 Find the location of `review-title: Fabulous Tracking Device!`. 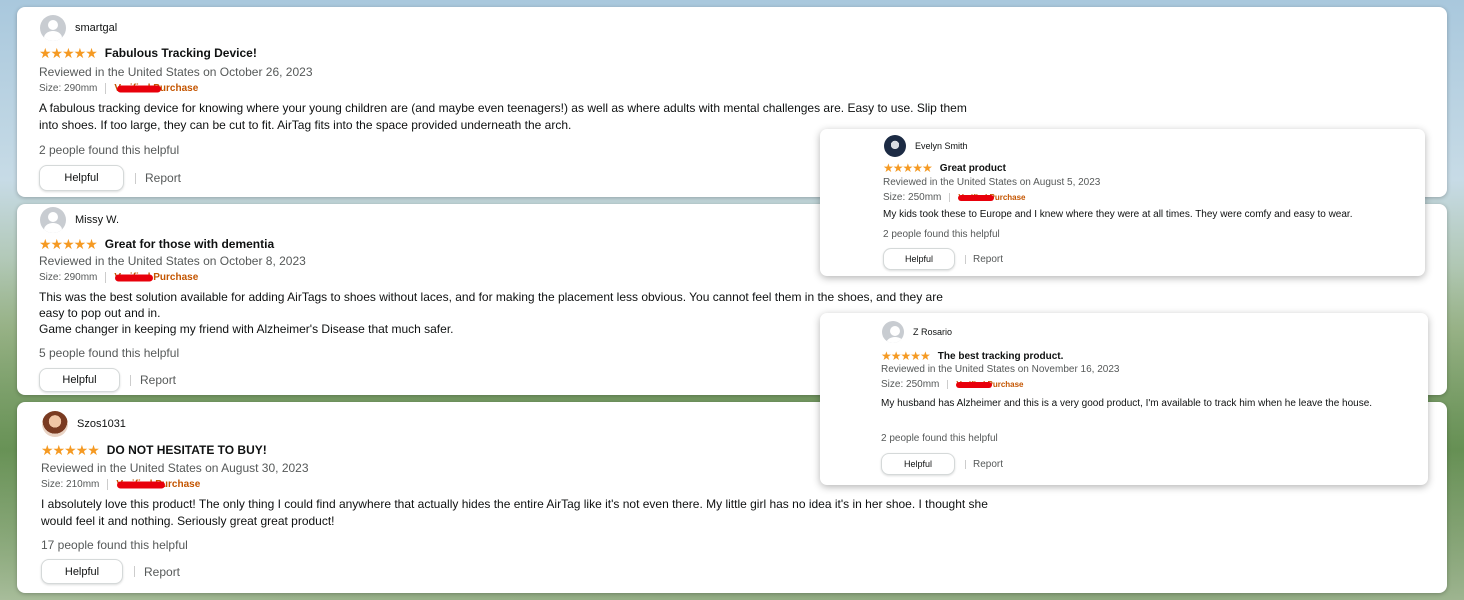

review-title: Fabulous Tracking Device! is located at coordinates (181, 53).